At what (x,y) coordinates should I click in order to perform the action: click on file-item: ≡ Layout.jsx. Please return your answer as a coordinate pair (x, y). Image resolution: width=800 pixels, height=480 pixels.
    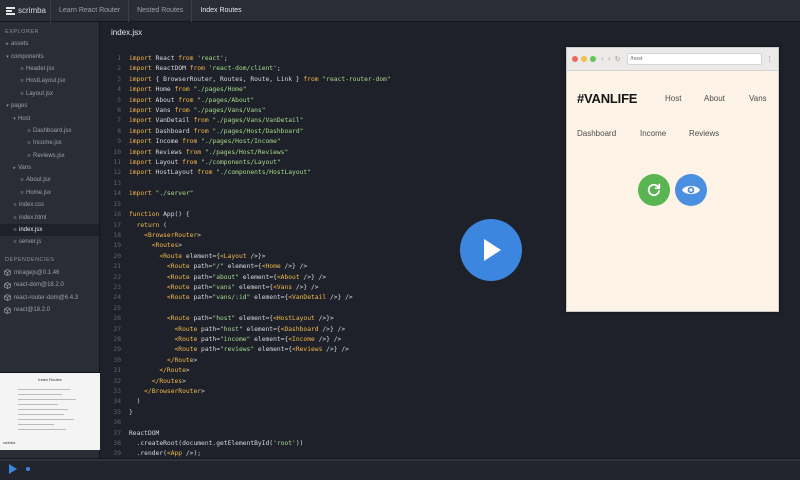
    Looking at the image, I should click on (49, 94).